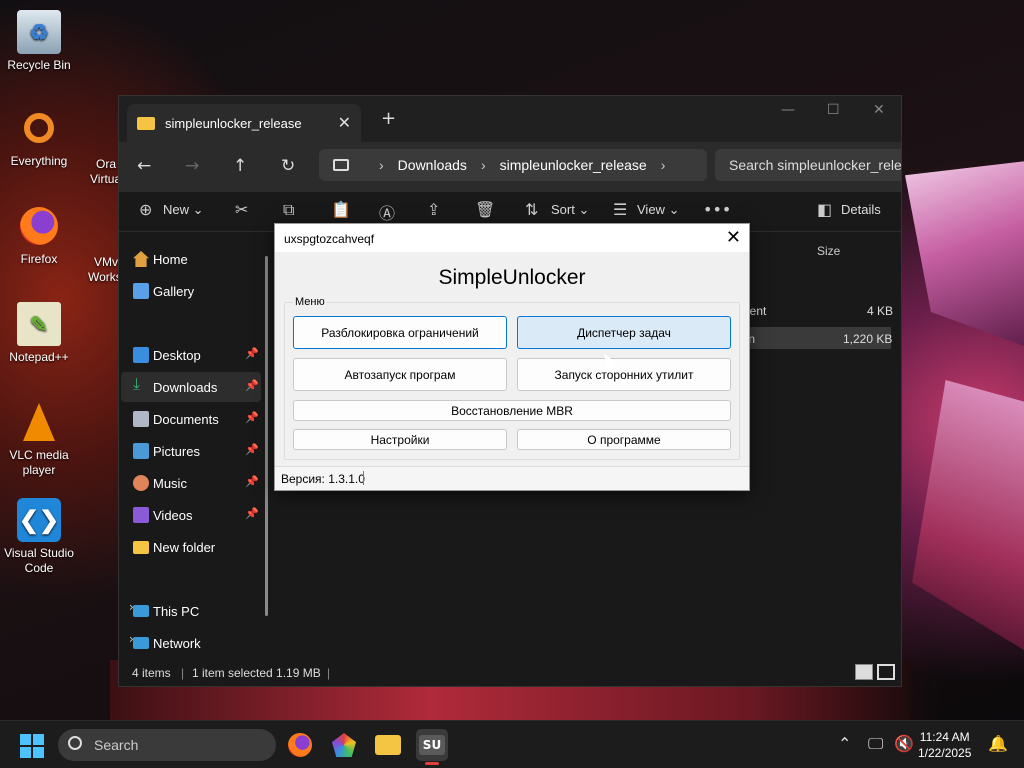  I want to click on column-header-size: Size, so click(828, 251).